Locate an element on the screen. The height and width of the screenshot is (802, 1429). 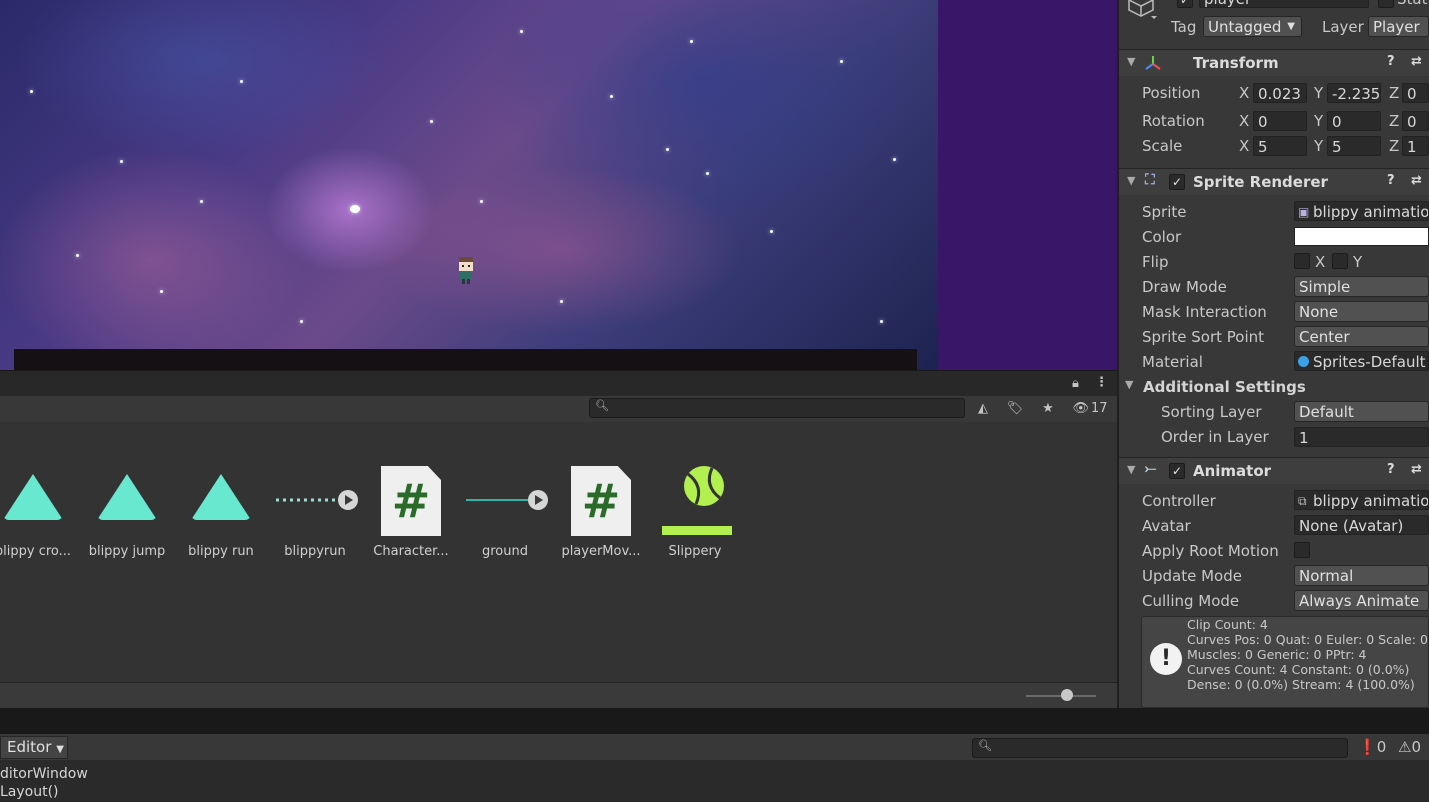
editor-dropdown: Editor ▼ is located at coordinates (34, 747).